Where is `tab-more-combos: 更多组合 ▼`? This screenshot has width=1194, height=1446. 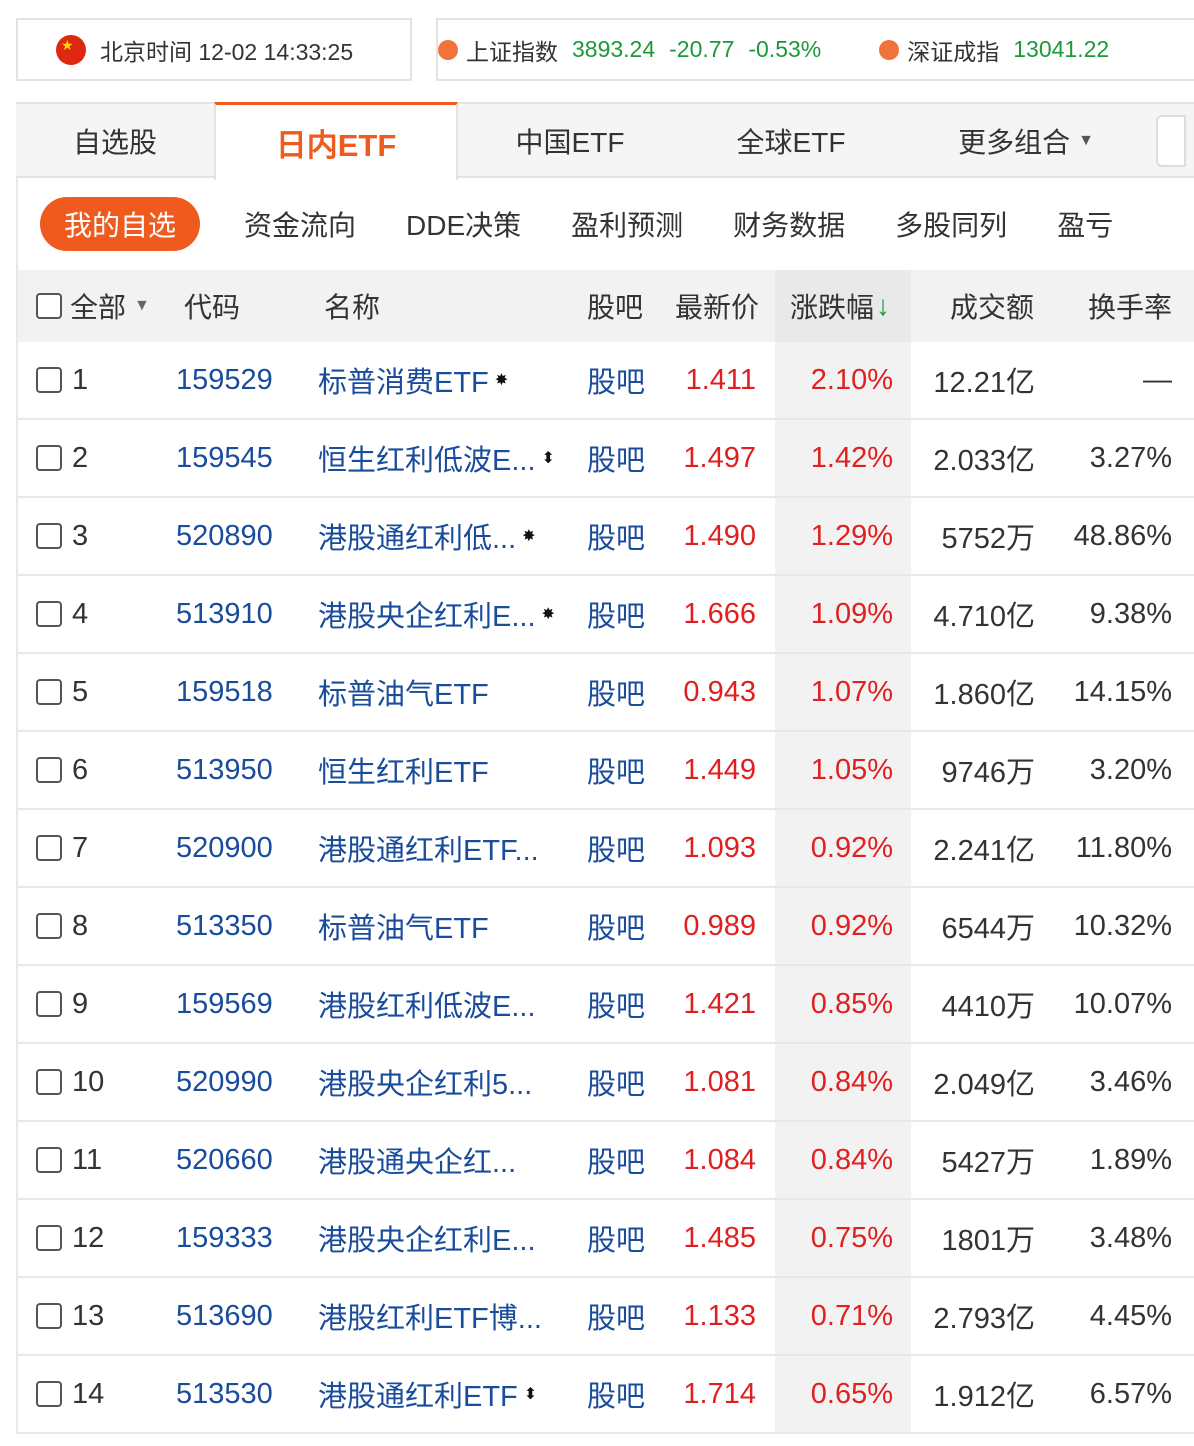 tab-more-combos: 更多组合 ▼ is located at coordinates (1026, 141).